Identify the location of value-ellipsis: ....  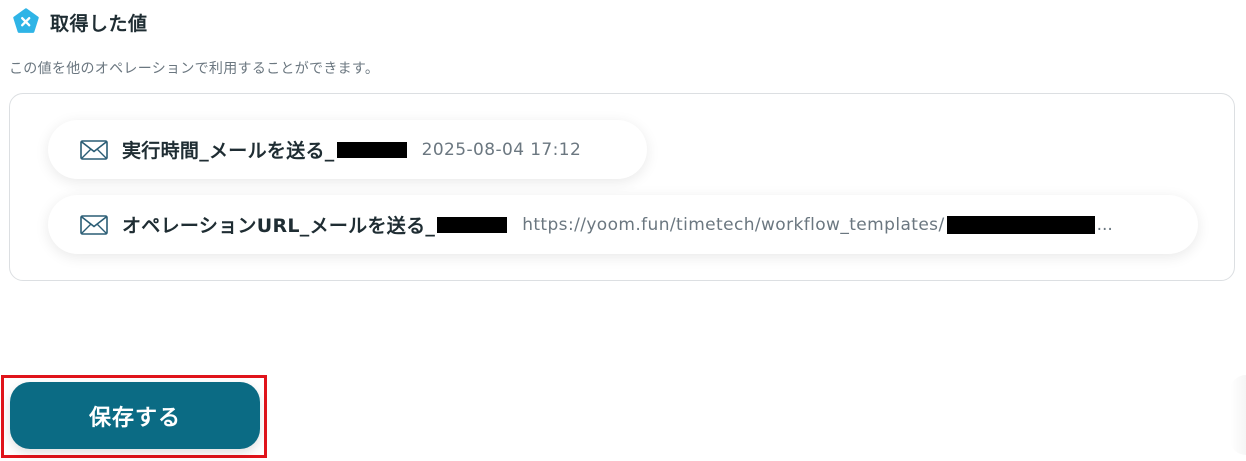
(1104, 224).